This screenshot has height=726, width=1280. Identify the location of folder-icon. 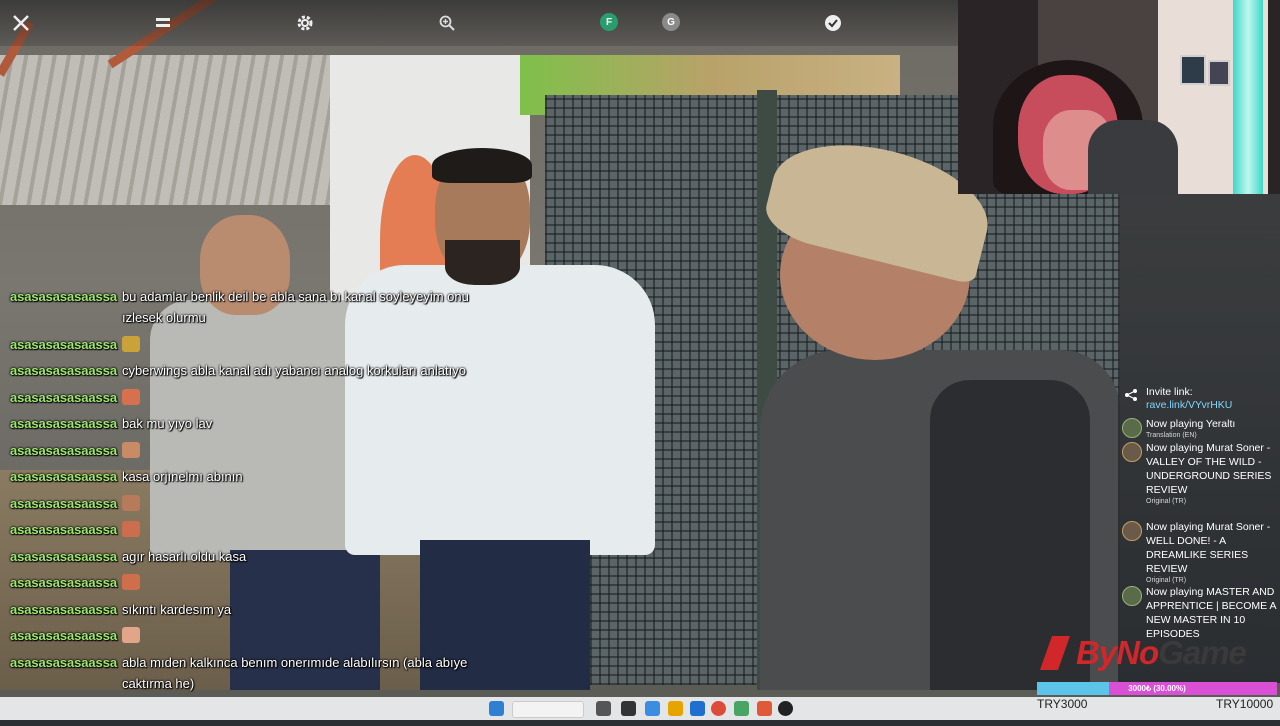
(675, 708).